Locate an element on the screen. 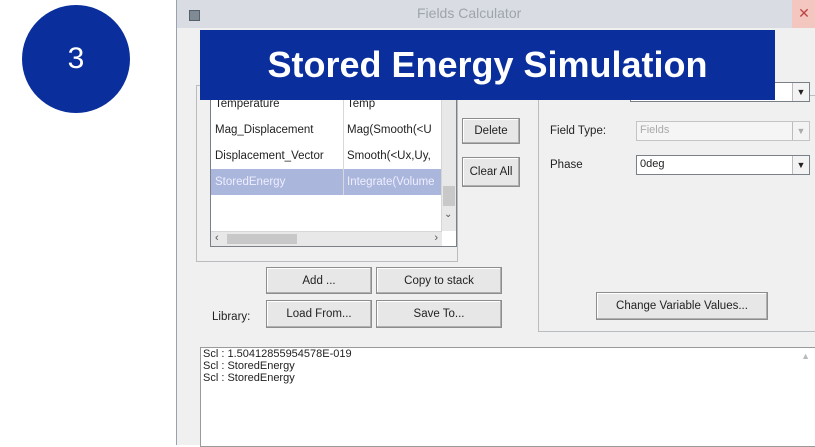 This screenshot has width=815, height=447. list-item-selected: StoredEnergy Integrate(Volume is located at coordinates (326, 182).